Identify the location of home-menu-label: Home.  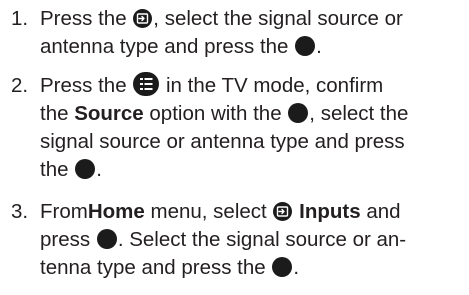
(116, 211).